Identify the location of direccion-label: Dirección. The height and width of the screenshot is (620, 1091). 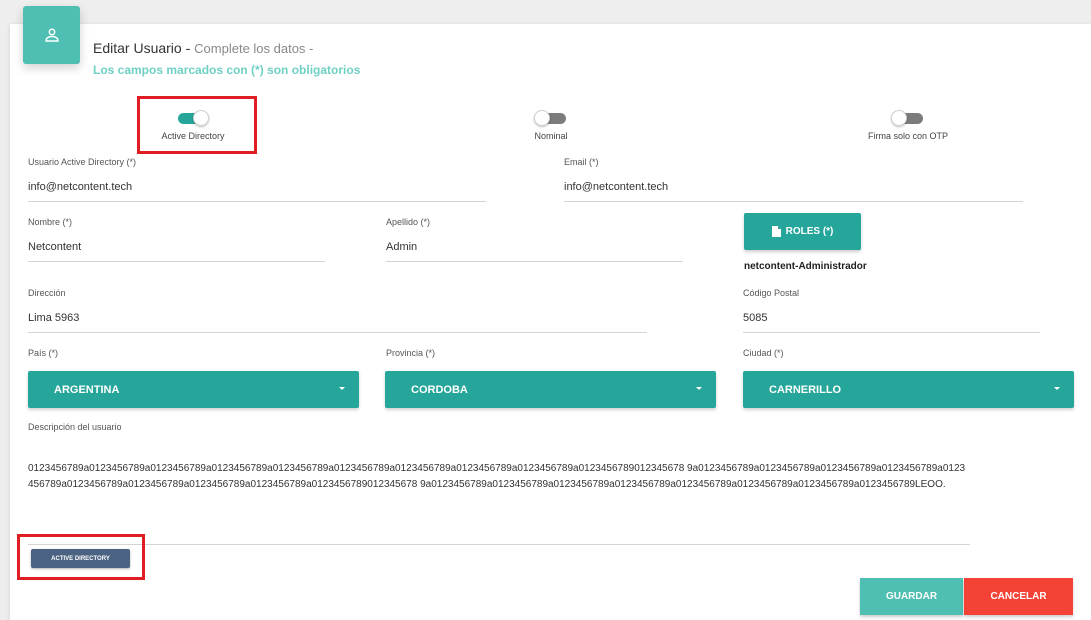
(47, 293).